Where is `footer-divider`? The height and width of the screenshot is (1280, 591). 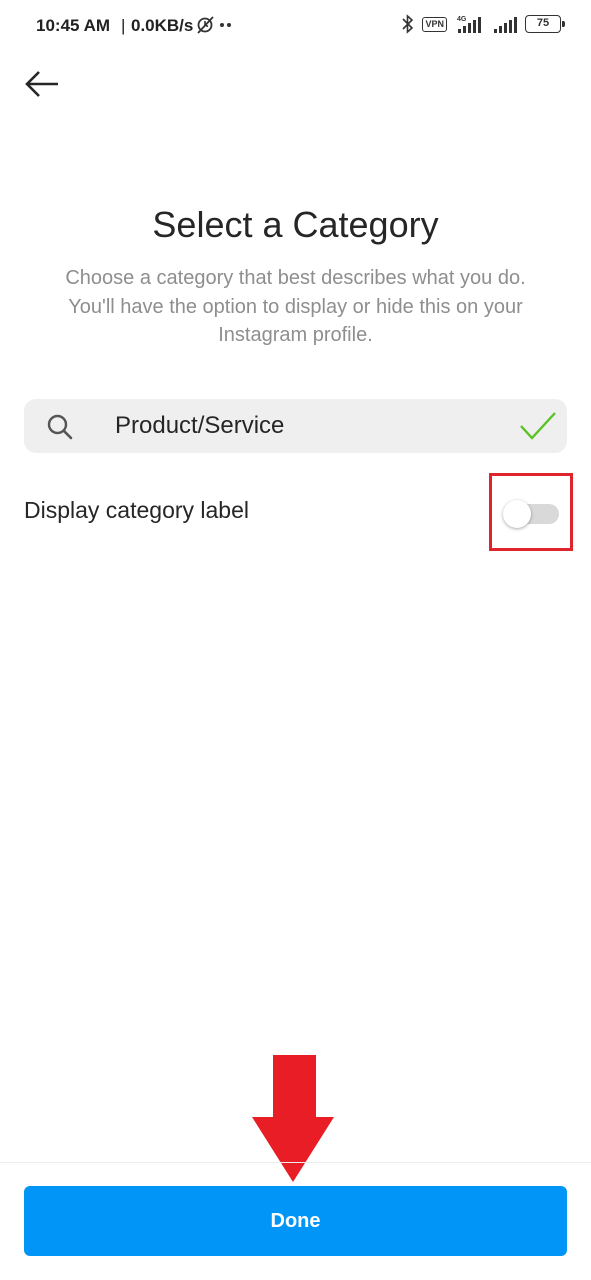 footer-divider is located at coordinates (295, 1162).